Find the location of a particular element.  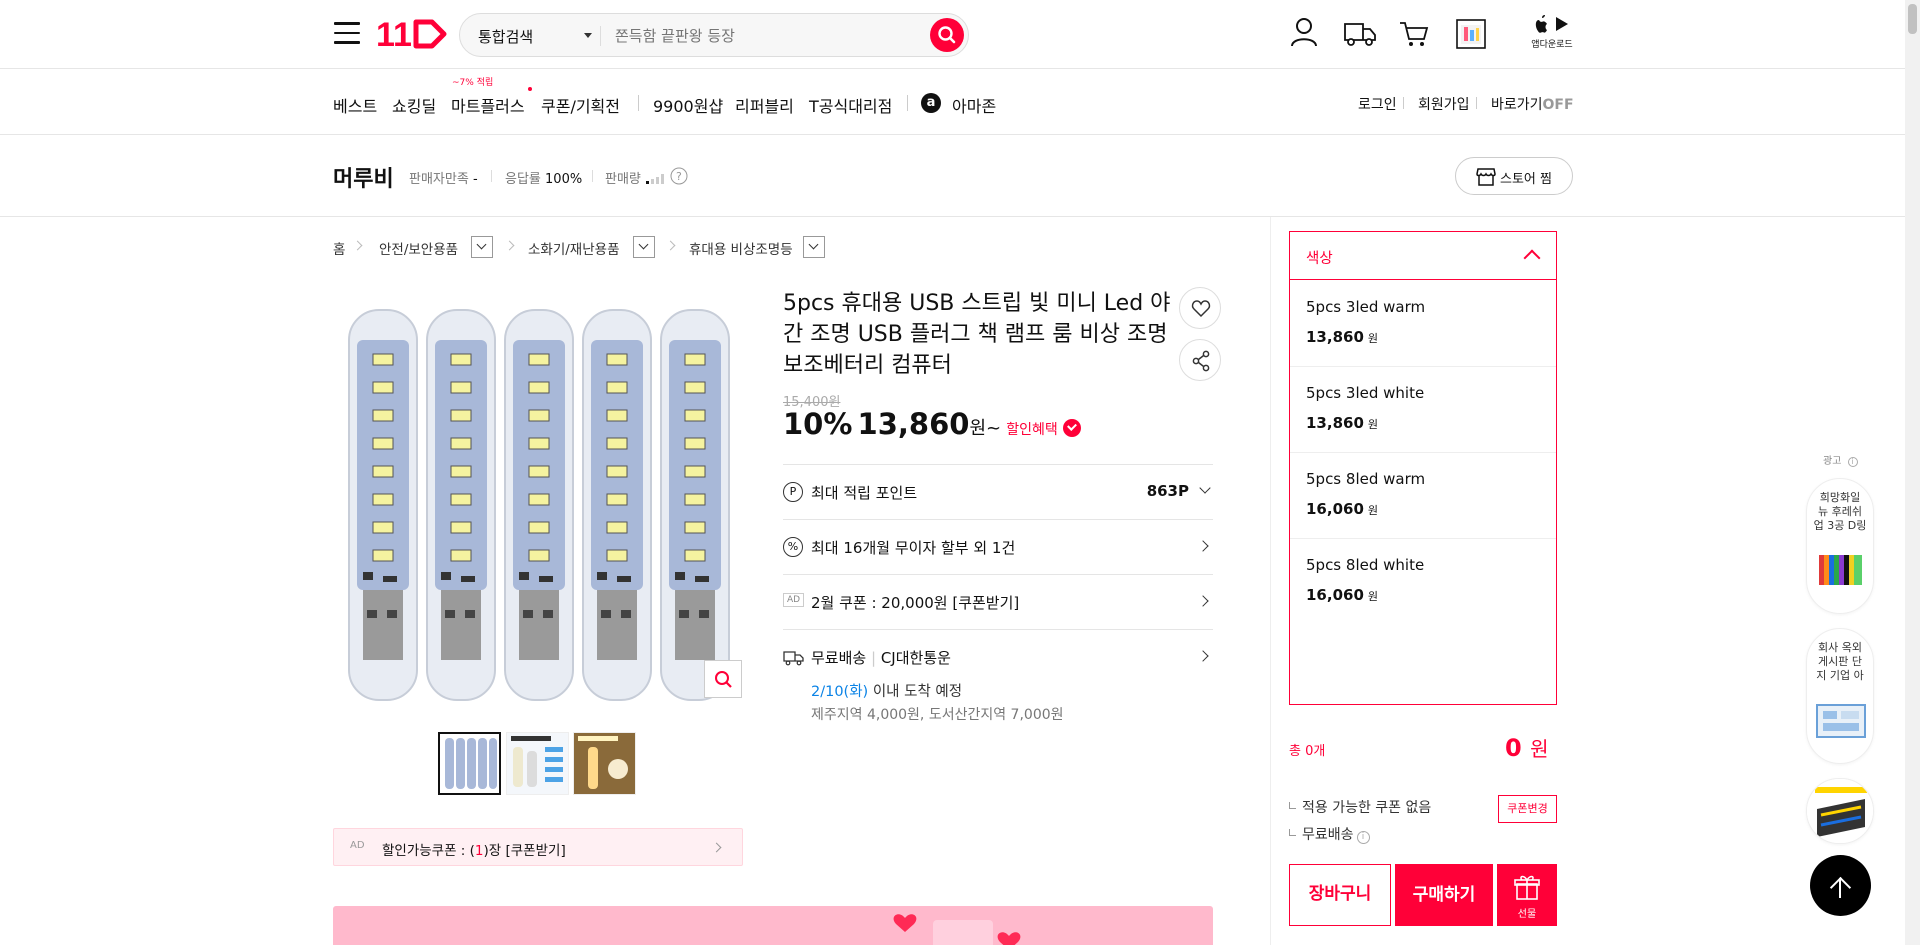

add-to-cart-button: 장바구니 is located at coordinates (1340, 895).